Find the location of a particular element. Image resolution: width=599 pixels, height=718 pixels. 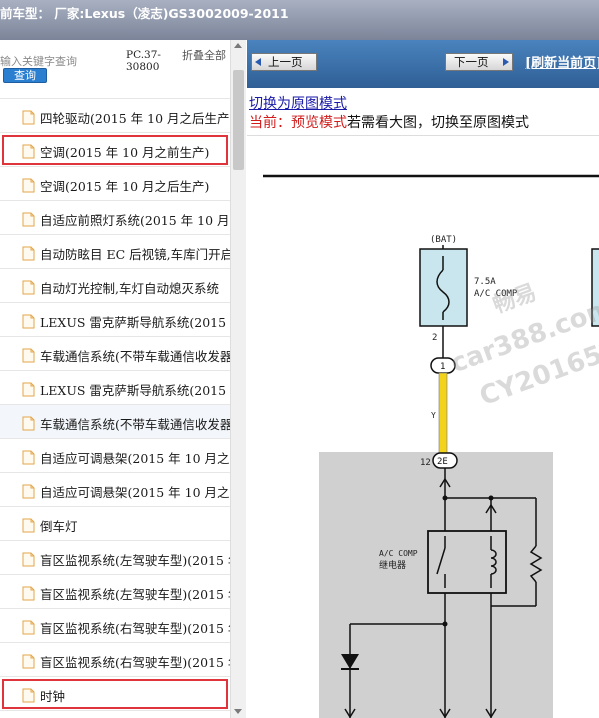

arrow-left-icon is located at coordinates (258, 62).